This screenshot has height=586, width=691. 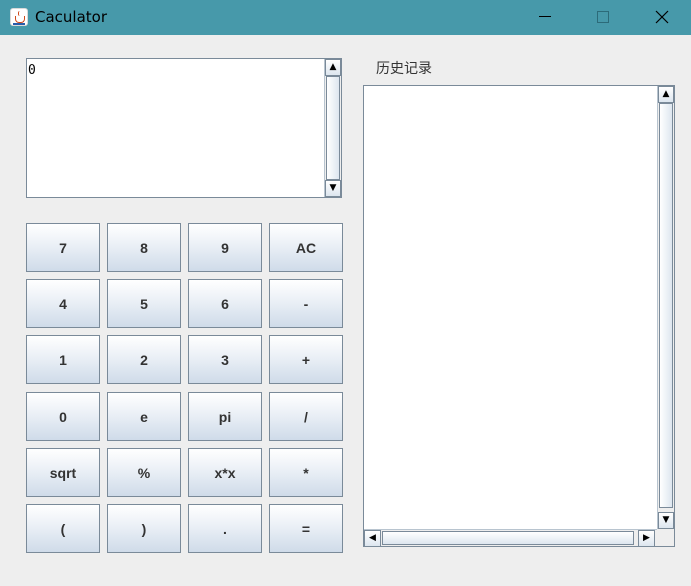 I want to click on key-plus: +, so click(x=306, y=359).